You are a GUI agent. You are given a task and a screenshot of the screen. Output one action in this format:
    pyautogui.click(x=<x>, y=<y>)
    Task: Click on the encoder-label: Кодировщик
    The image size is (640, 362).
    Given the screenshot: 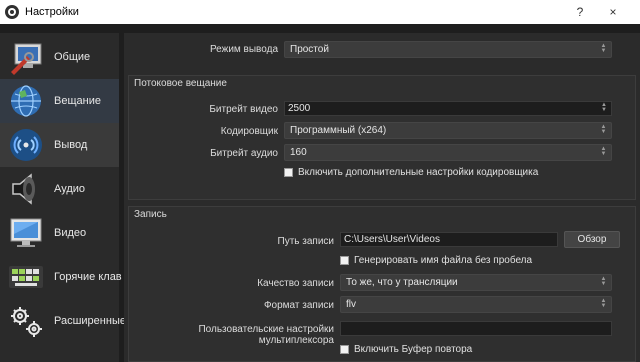 What is the action you would take?
    pyautogui.click(x=249, y=131)
    